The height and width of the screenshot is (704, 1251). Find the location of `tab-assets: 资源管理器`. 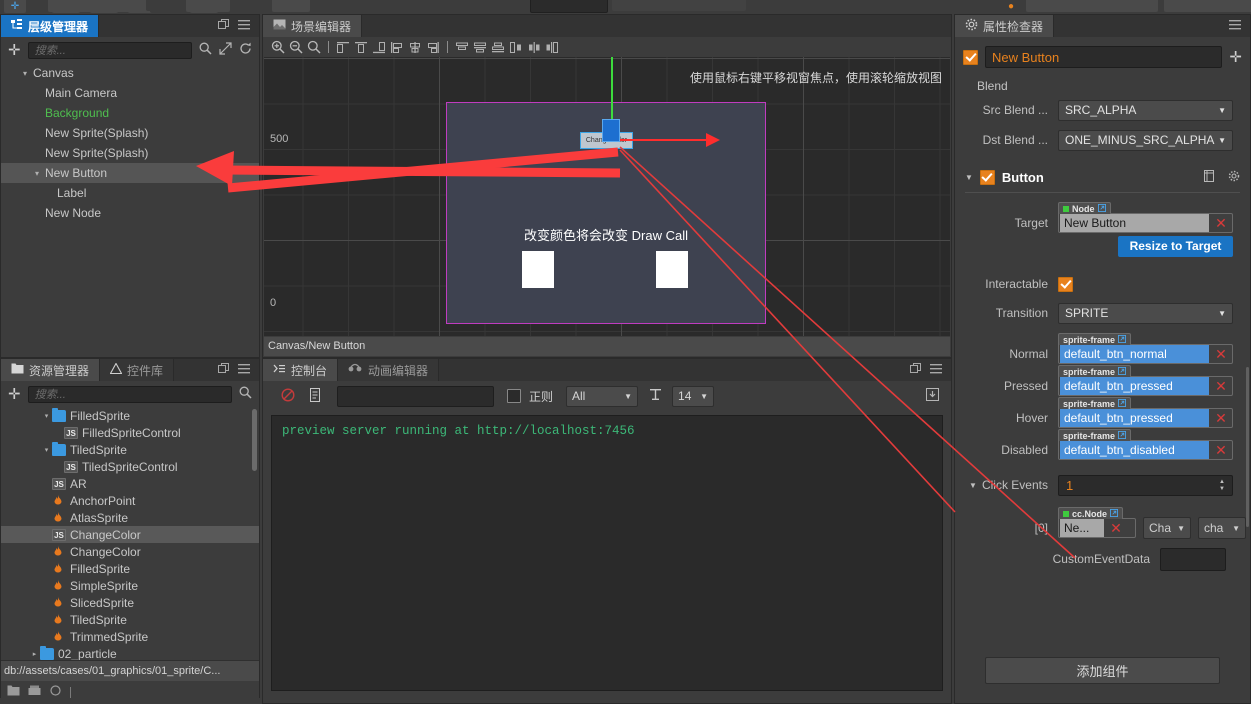

tab-assets: 资源管理器 is located at coordinates (51, 370).